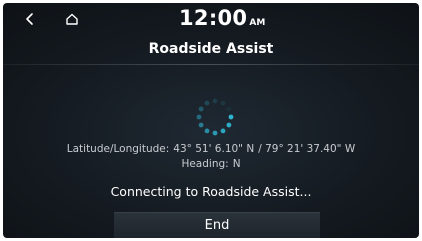  What do you see at coordinates (214, 149) in the screenshot?
I see `latitude-value: 43° 51' 6.10" N` at bounding box center [214, 149].